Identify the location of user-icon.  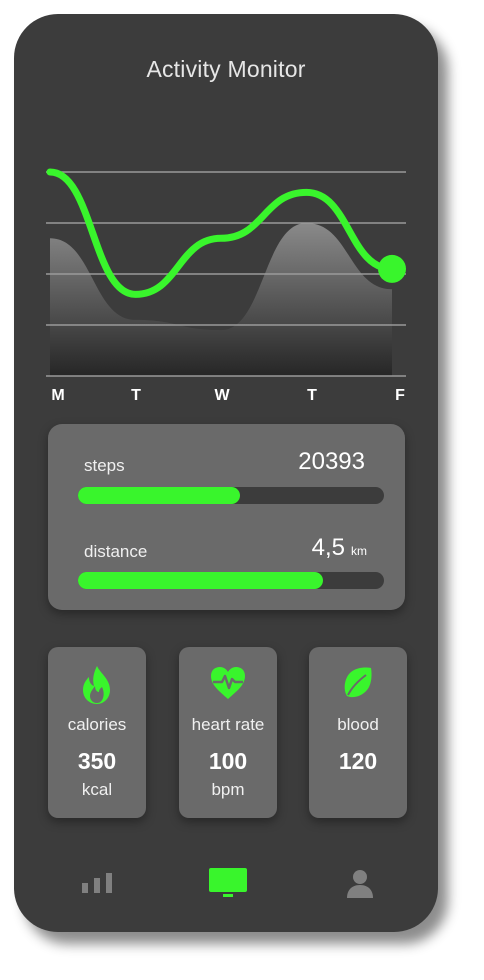
(360, 884).